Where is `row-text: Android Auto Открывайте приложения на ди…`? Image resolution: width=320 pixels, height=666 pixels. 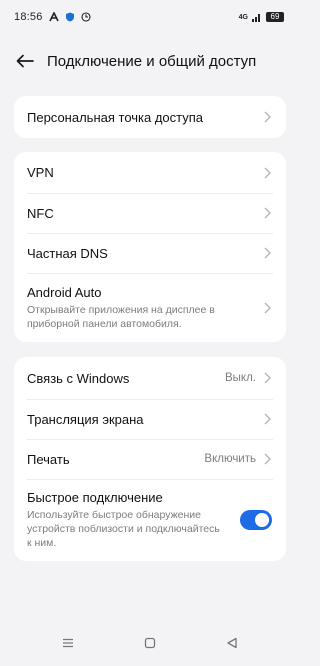
row-text: Android Auto Открывайте приложения на ди… is located at coordinates (144, 308).